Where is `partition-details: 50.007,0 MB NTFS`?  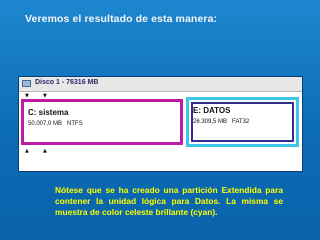
partition-details: 50.007,0 MB NTFS is located at coordinates (55, 124).